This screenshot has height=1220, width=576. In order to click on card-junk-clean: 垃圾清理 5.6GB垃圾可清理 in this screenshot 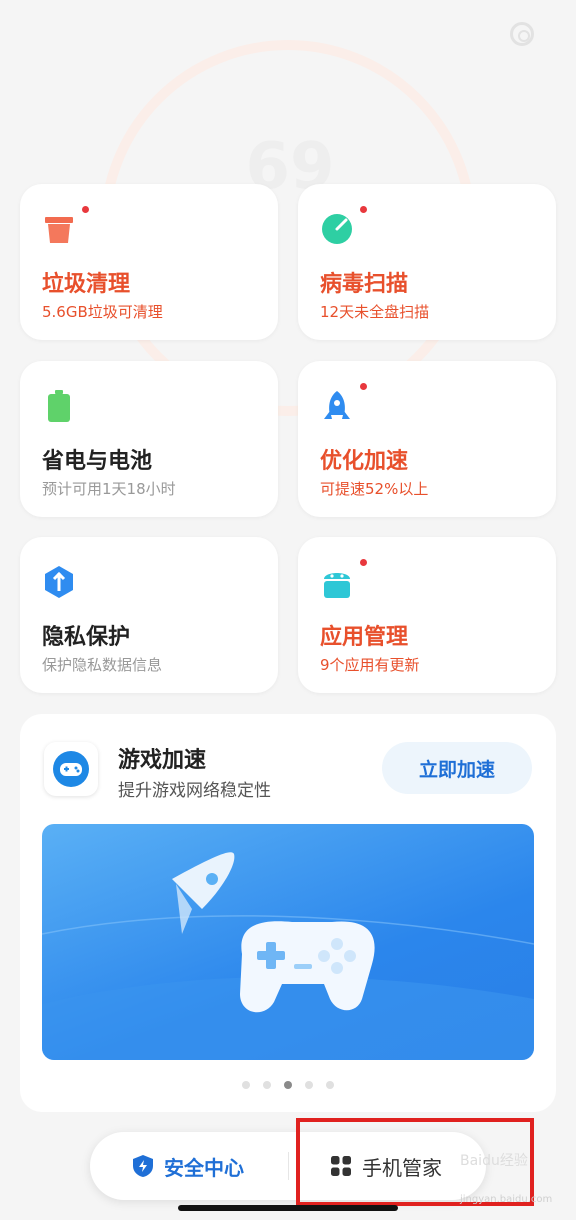, I will do `click(149, 262)`.